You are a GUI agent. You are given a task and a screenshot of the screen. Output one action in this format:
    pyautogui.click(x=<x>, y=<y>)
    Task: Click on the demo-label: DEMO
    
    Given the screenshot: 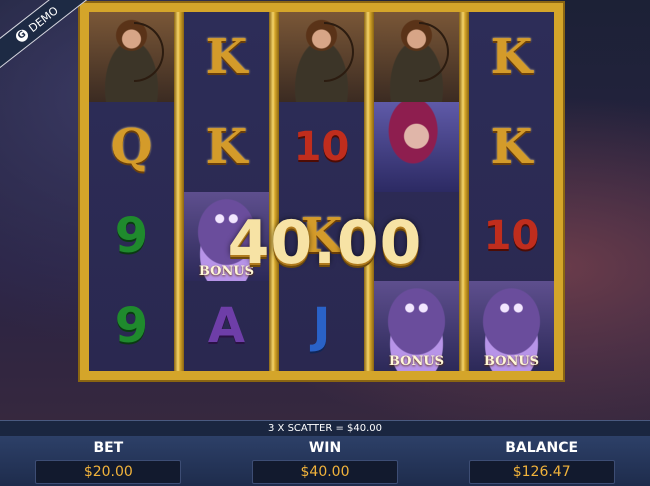 What is the action you would take?
    pyautogui.click(x=43, y=19)
    